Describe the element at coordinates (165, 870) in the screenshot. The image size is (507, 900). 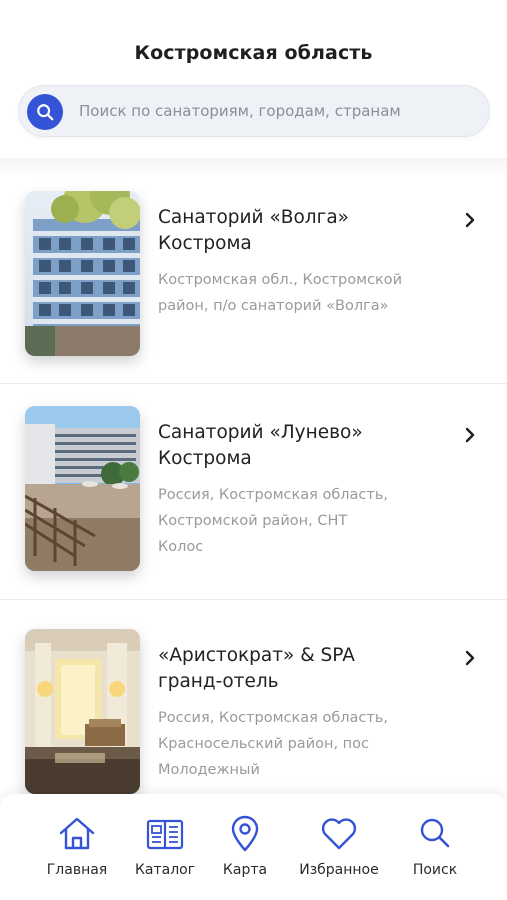
I see `tab-label: Каталог` at that location.